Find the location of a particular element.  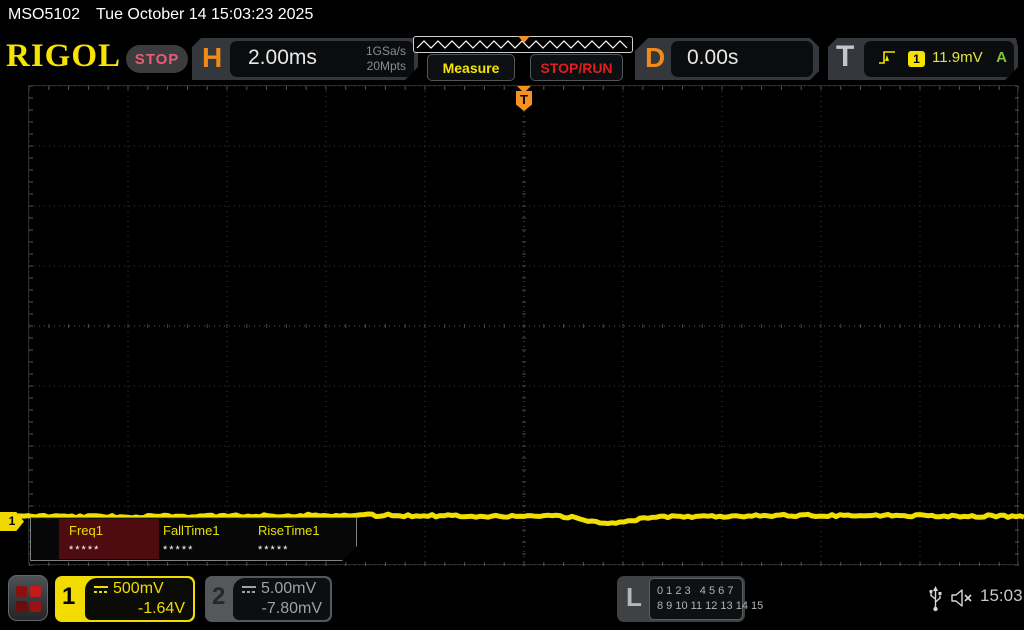

delay-value: 0.00s is located at coordinates (713, 57).